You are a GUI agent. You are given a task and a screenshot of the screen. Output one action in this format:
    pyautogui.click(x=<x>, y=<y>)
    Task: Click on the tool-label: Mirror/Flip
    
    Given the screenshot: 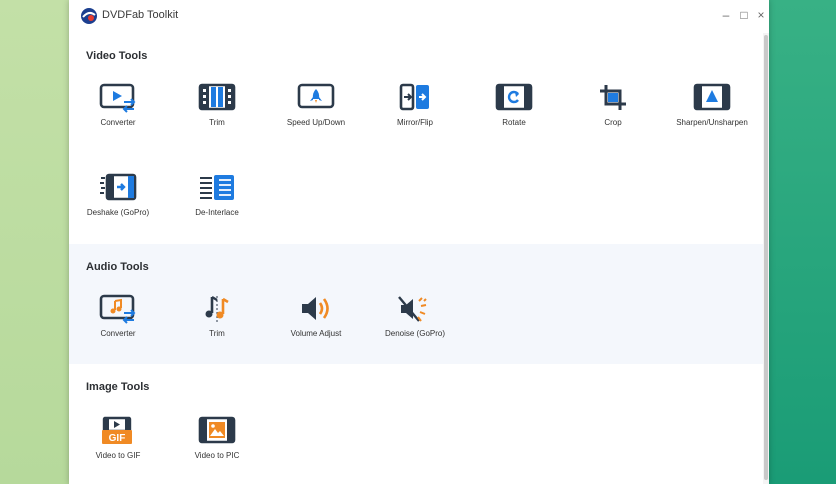 What is the action you would take?
    pyautogui.click(x=415, y=122)
    